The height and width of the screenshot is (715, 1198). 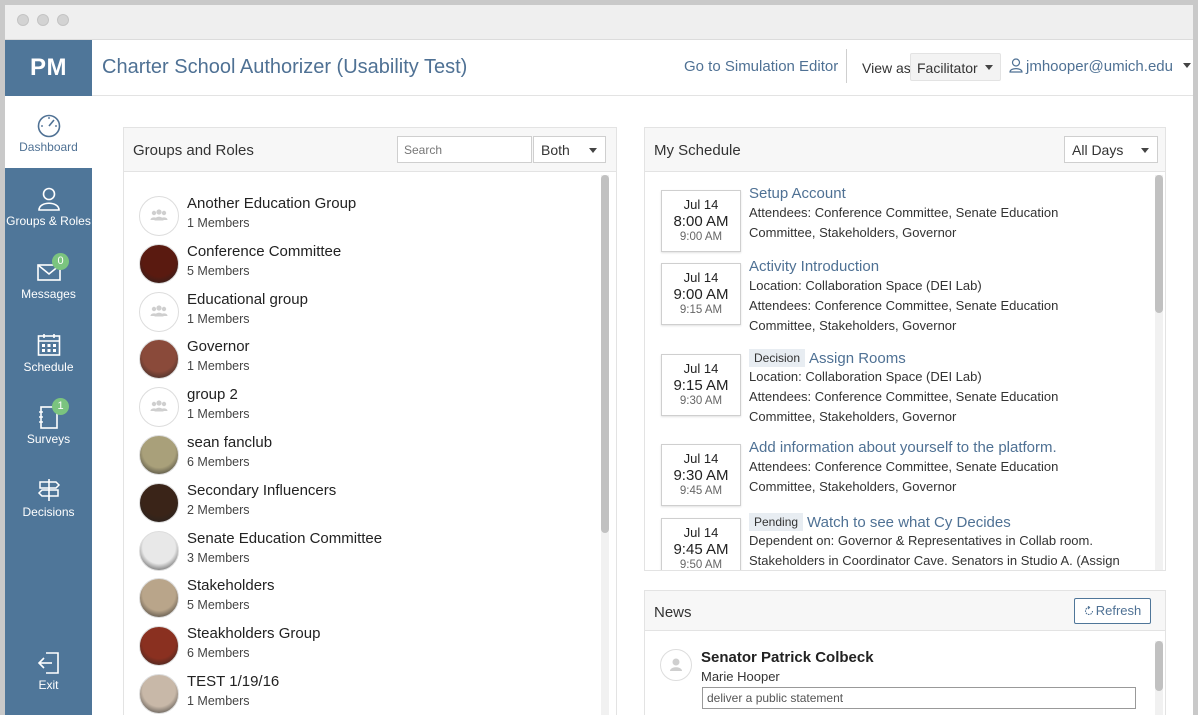 I want to click on group-list-item: Another Education Group 1 Members, so click(x=359, y=216).